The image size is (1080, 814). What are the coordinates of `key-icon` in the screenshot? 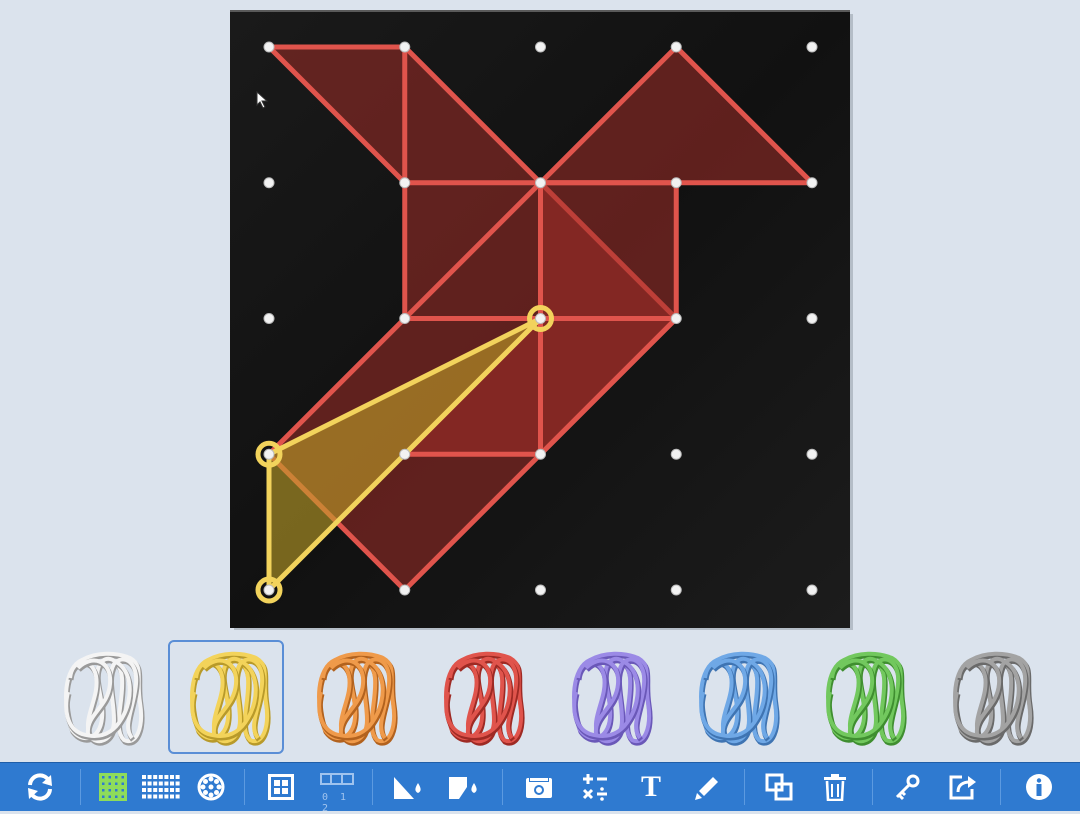 It's located at (907, 787).